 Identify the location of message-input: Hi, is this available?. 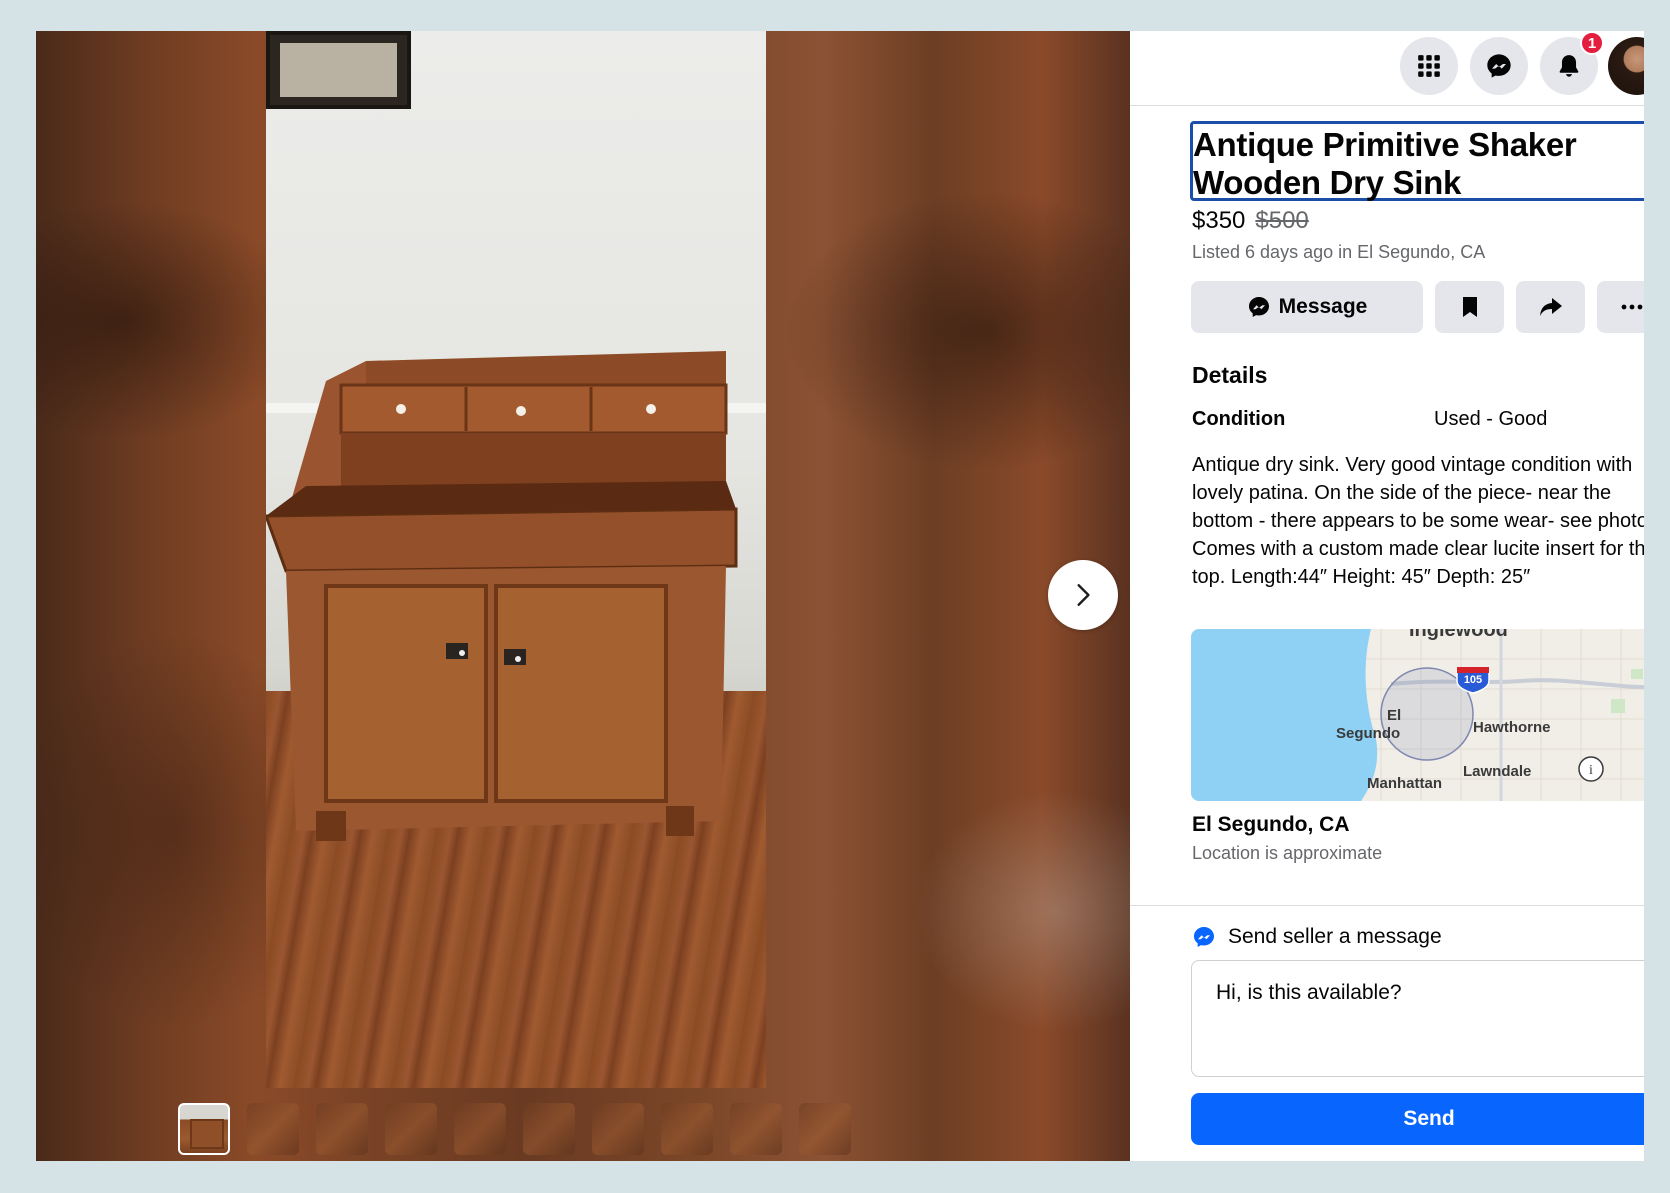
(1417, 1018).